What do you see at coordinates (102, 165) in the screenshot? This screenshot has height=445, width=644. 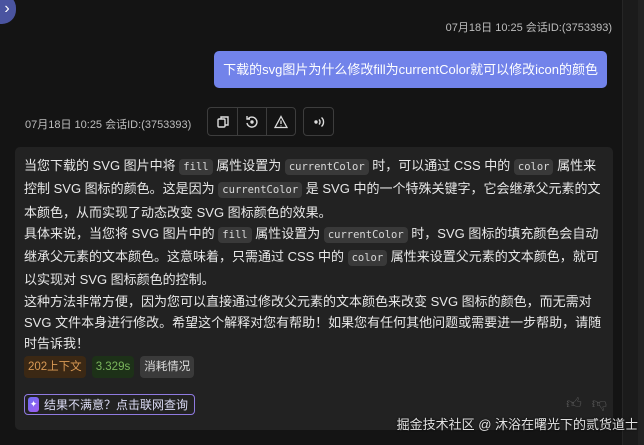 I see `answer-text-segment: 当您下载的 SVG 图片中将` at bounding box center [102, 165].